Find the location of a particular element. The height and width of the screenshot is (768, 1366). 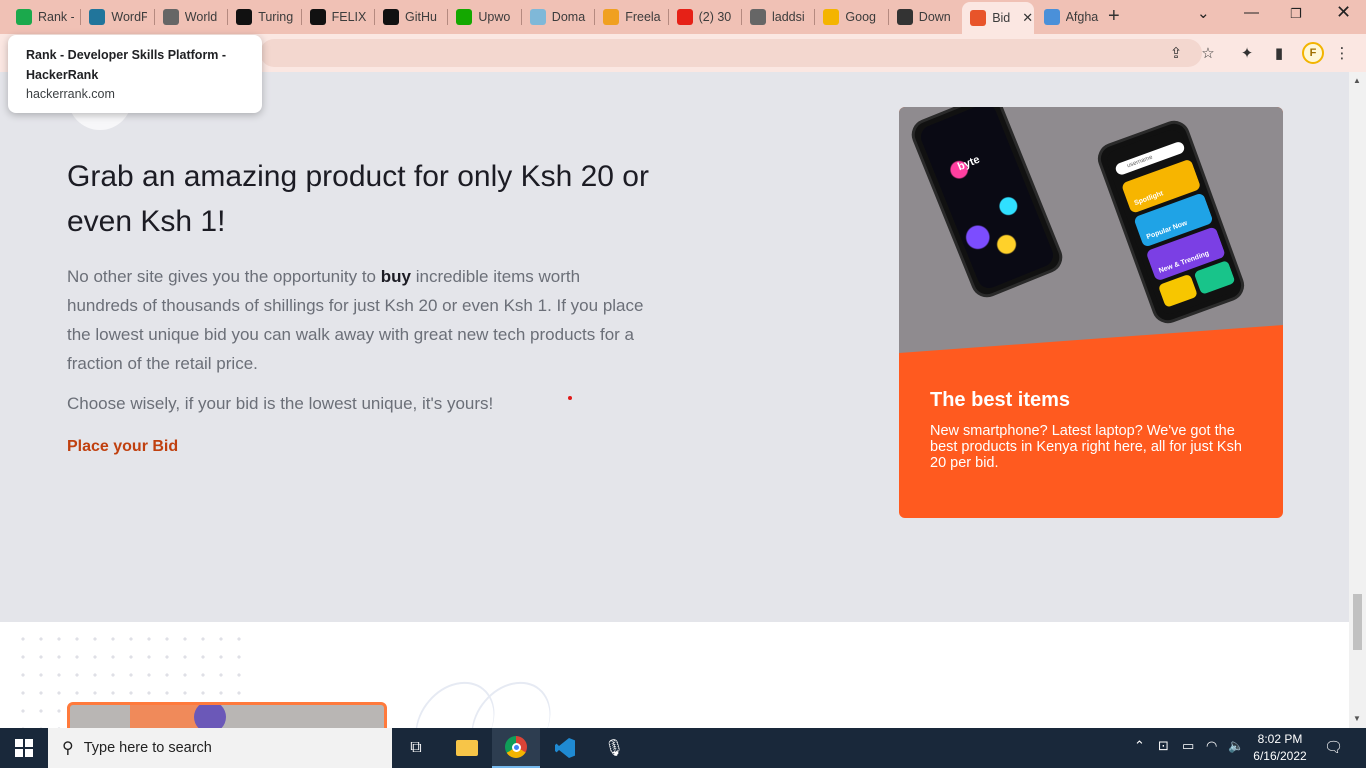

intro-text-bold: buy is located at coordinates (395, 276).